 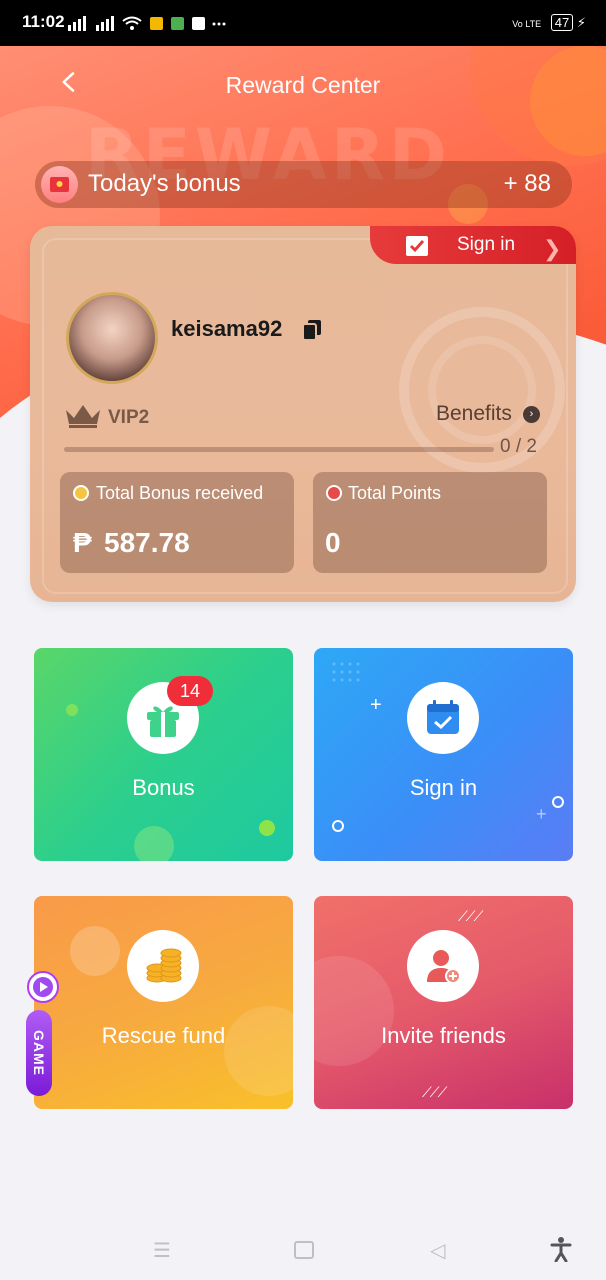 I want to click on add-user-icon, so click(x=444, y=967).